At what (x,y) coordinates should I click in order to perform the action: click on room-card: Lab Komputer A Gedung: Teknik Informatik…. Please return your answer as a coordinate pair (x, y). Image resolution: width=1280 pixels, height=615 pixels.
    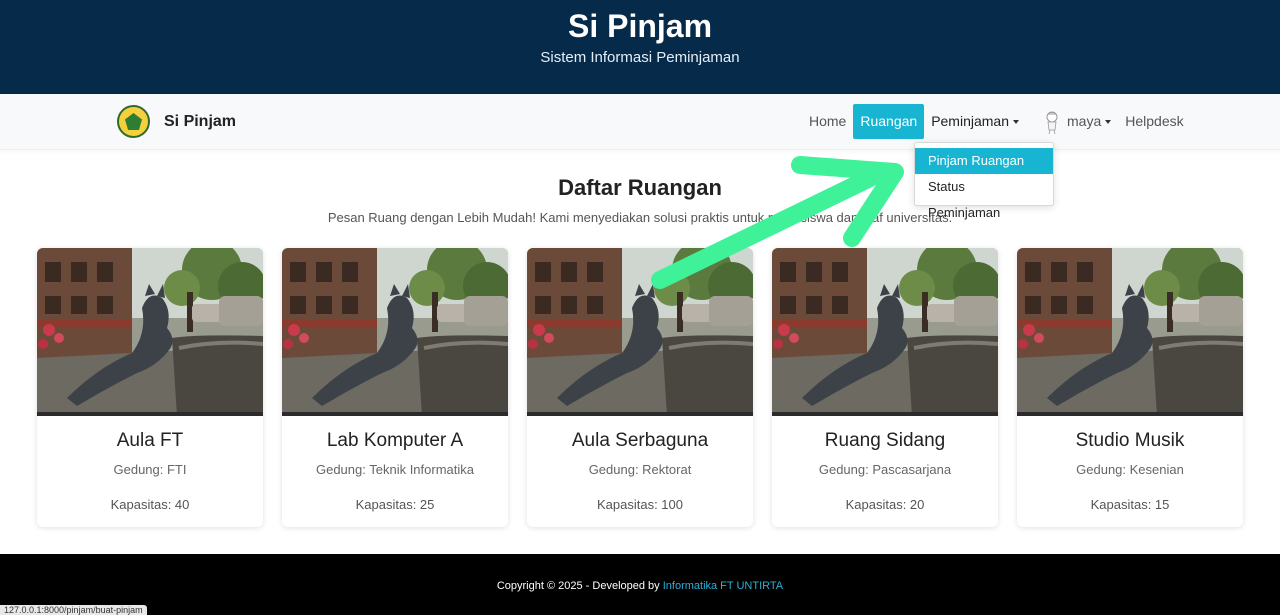
    Looking at the image, I should click on (395, 387).